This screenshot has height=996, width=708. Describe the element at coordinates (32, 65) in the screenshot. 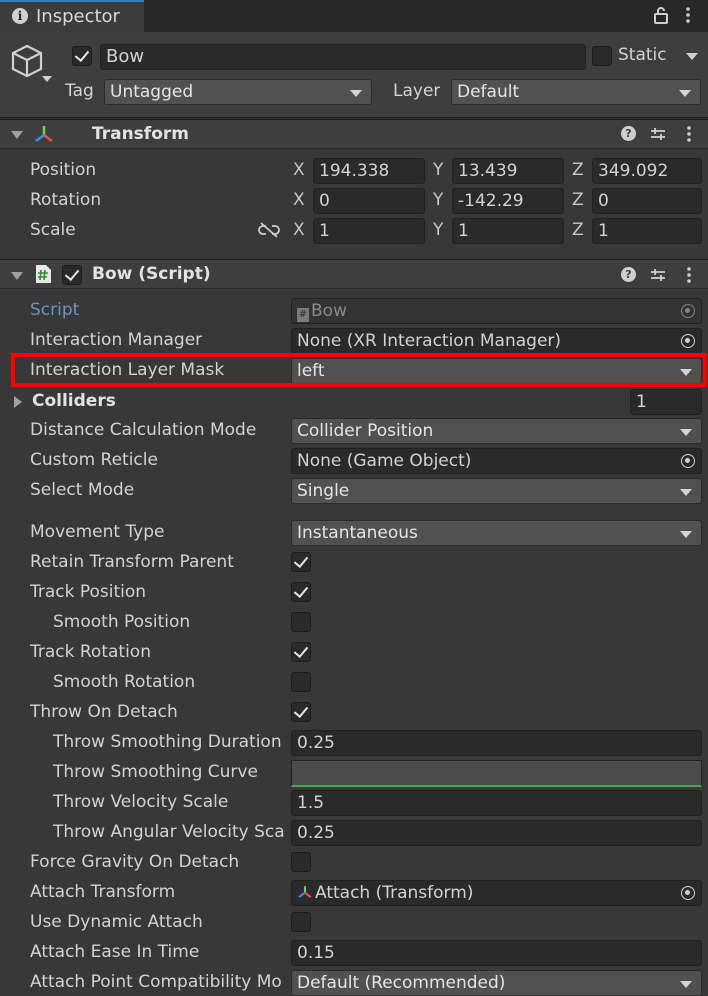

I see `cube-icon` at that location.